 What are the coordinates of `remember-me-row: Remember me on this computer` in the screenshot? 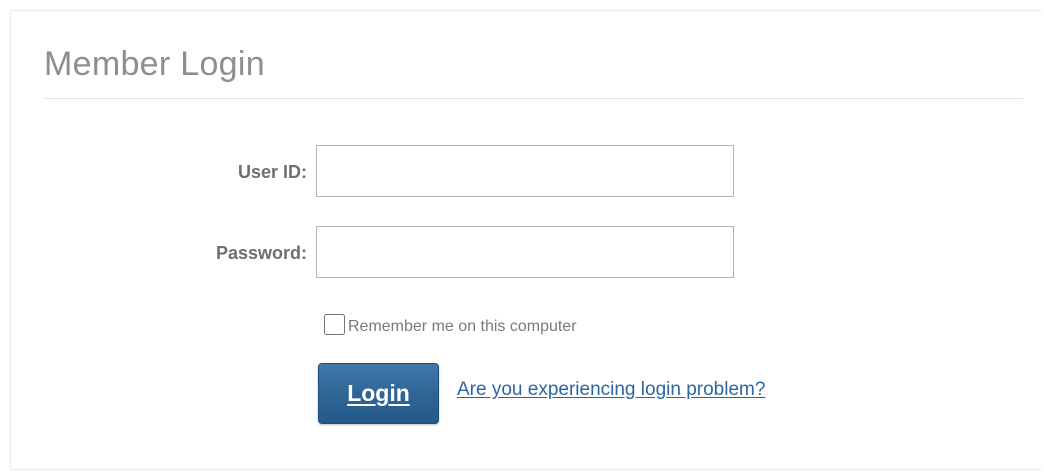 It's located at (450, 324).